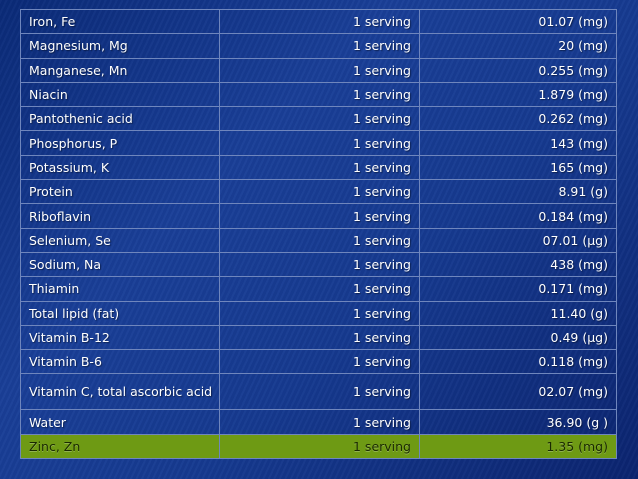 This screenshot has width=638, height=479. I want to click on table-row: Phosphorus, P 1 serving 143 (mg), so click(318, 143).